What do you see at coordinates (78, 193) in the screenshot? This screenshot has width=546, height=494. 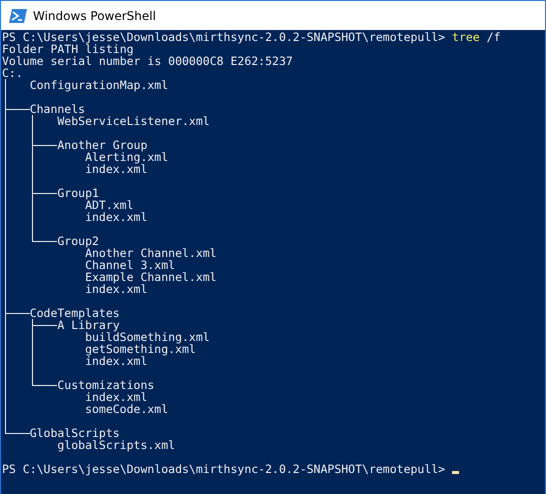 I see `folder-name: Group1` at bounding box center [78, 193].